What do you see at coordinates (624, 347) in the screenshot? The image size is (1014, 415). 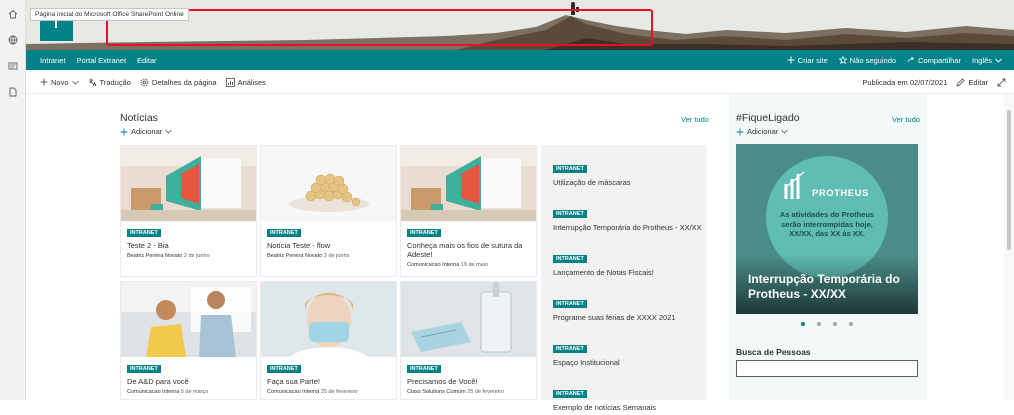 I see `list-item: INTRANET Espaço Institucional` at bounding box center [624, 347].